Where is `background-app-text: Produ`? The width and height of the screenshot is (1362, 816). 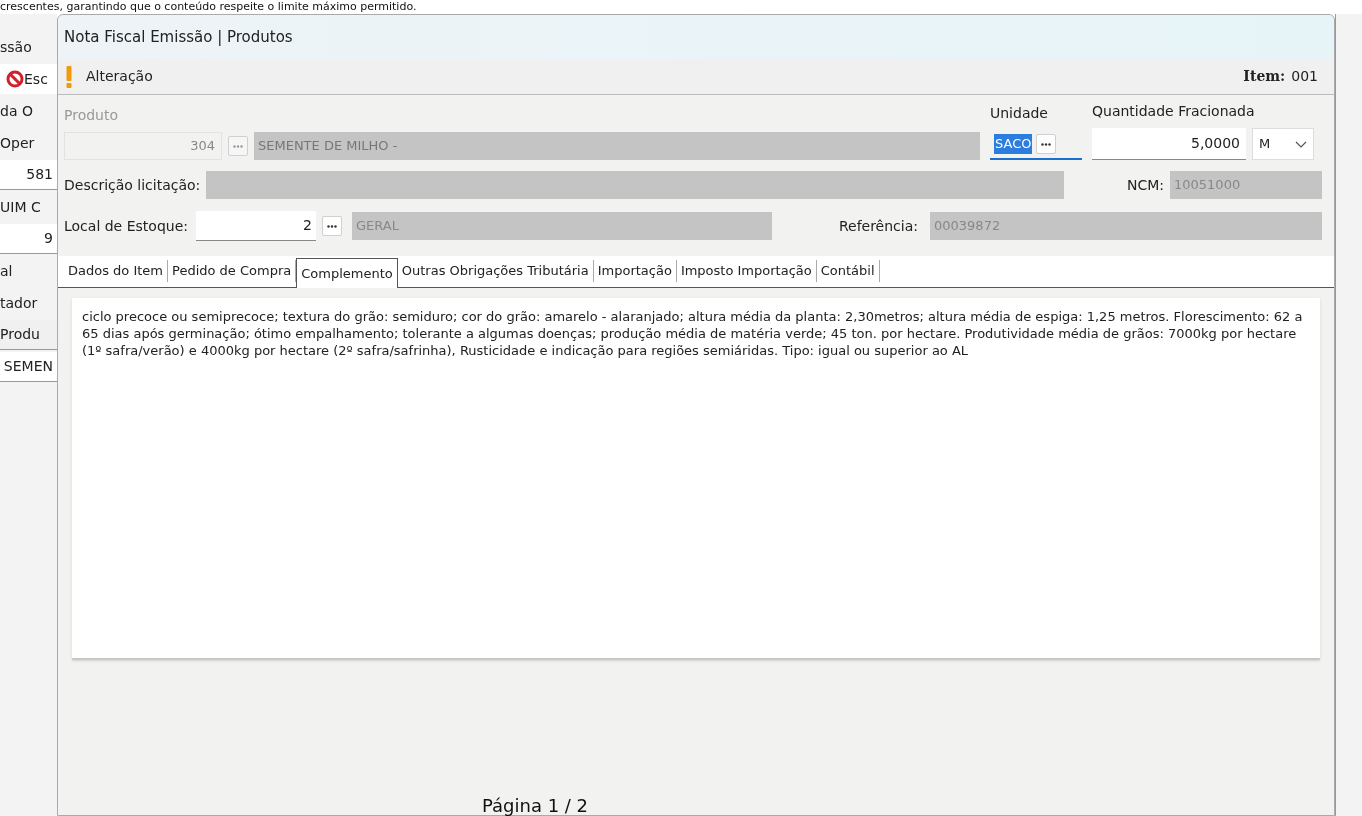 background-app-text: Produ is located at coordinates (20, 334).